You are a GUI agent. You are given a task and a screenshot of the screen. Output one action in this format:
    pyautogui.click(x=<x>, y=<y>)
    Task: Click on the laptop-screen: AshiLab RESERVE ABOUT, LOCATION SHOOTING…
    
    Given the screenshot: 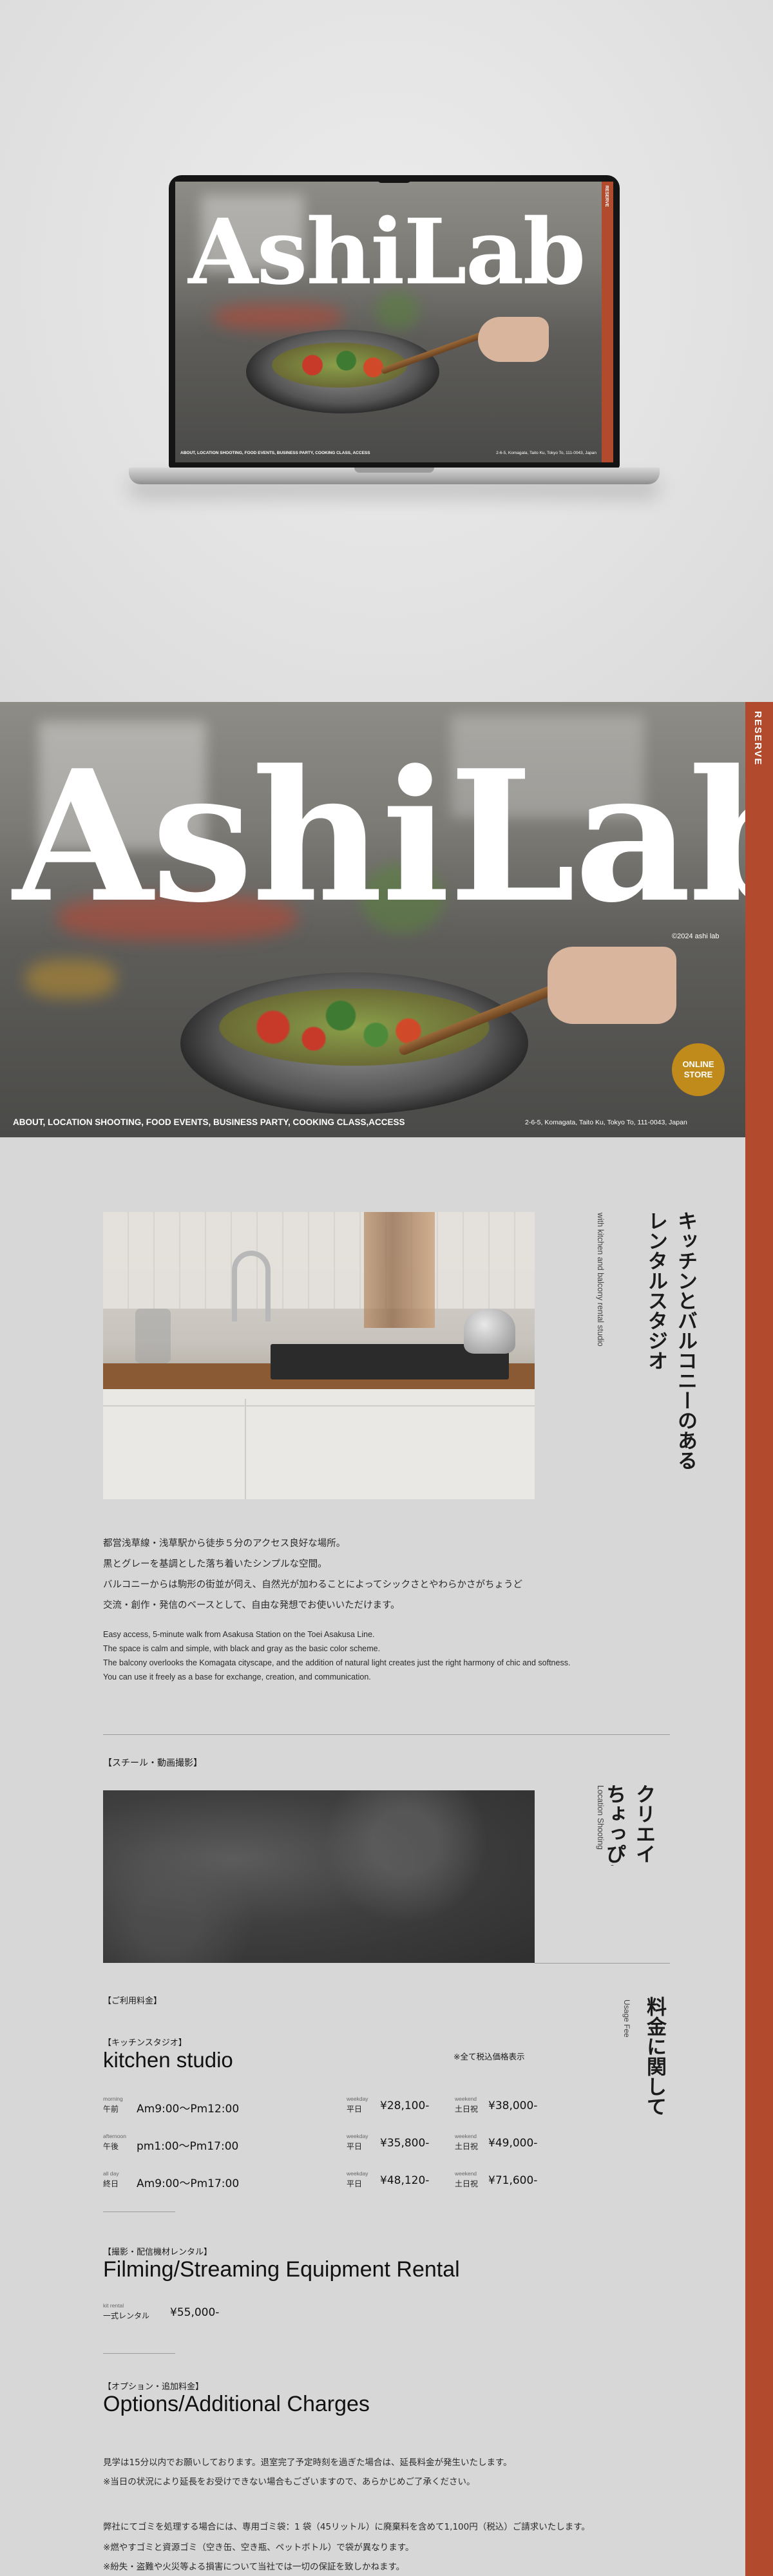 What is the action you would take?
    pyautogui.click(x=394, y=322)
    